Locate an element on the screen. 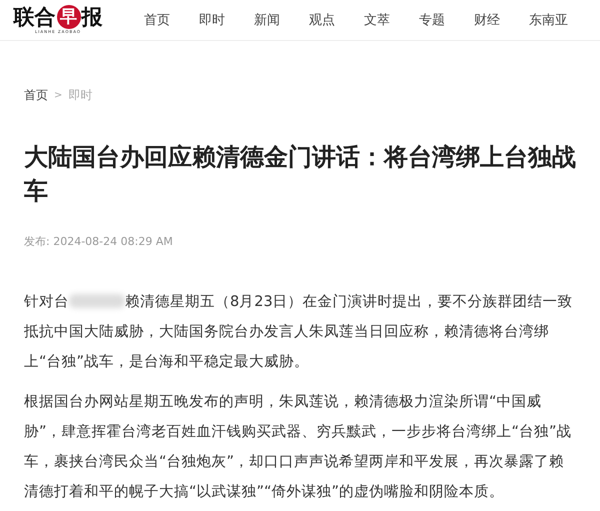 This screenshot has width=600, height=511. nav-link: 专题 is located at coordinates (446, 20).